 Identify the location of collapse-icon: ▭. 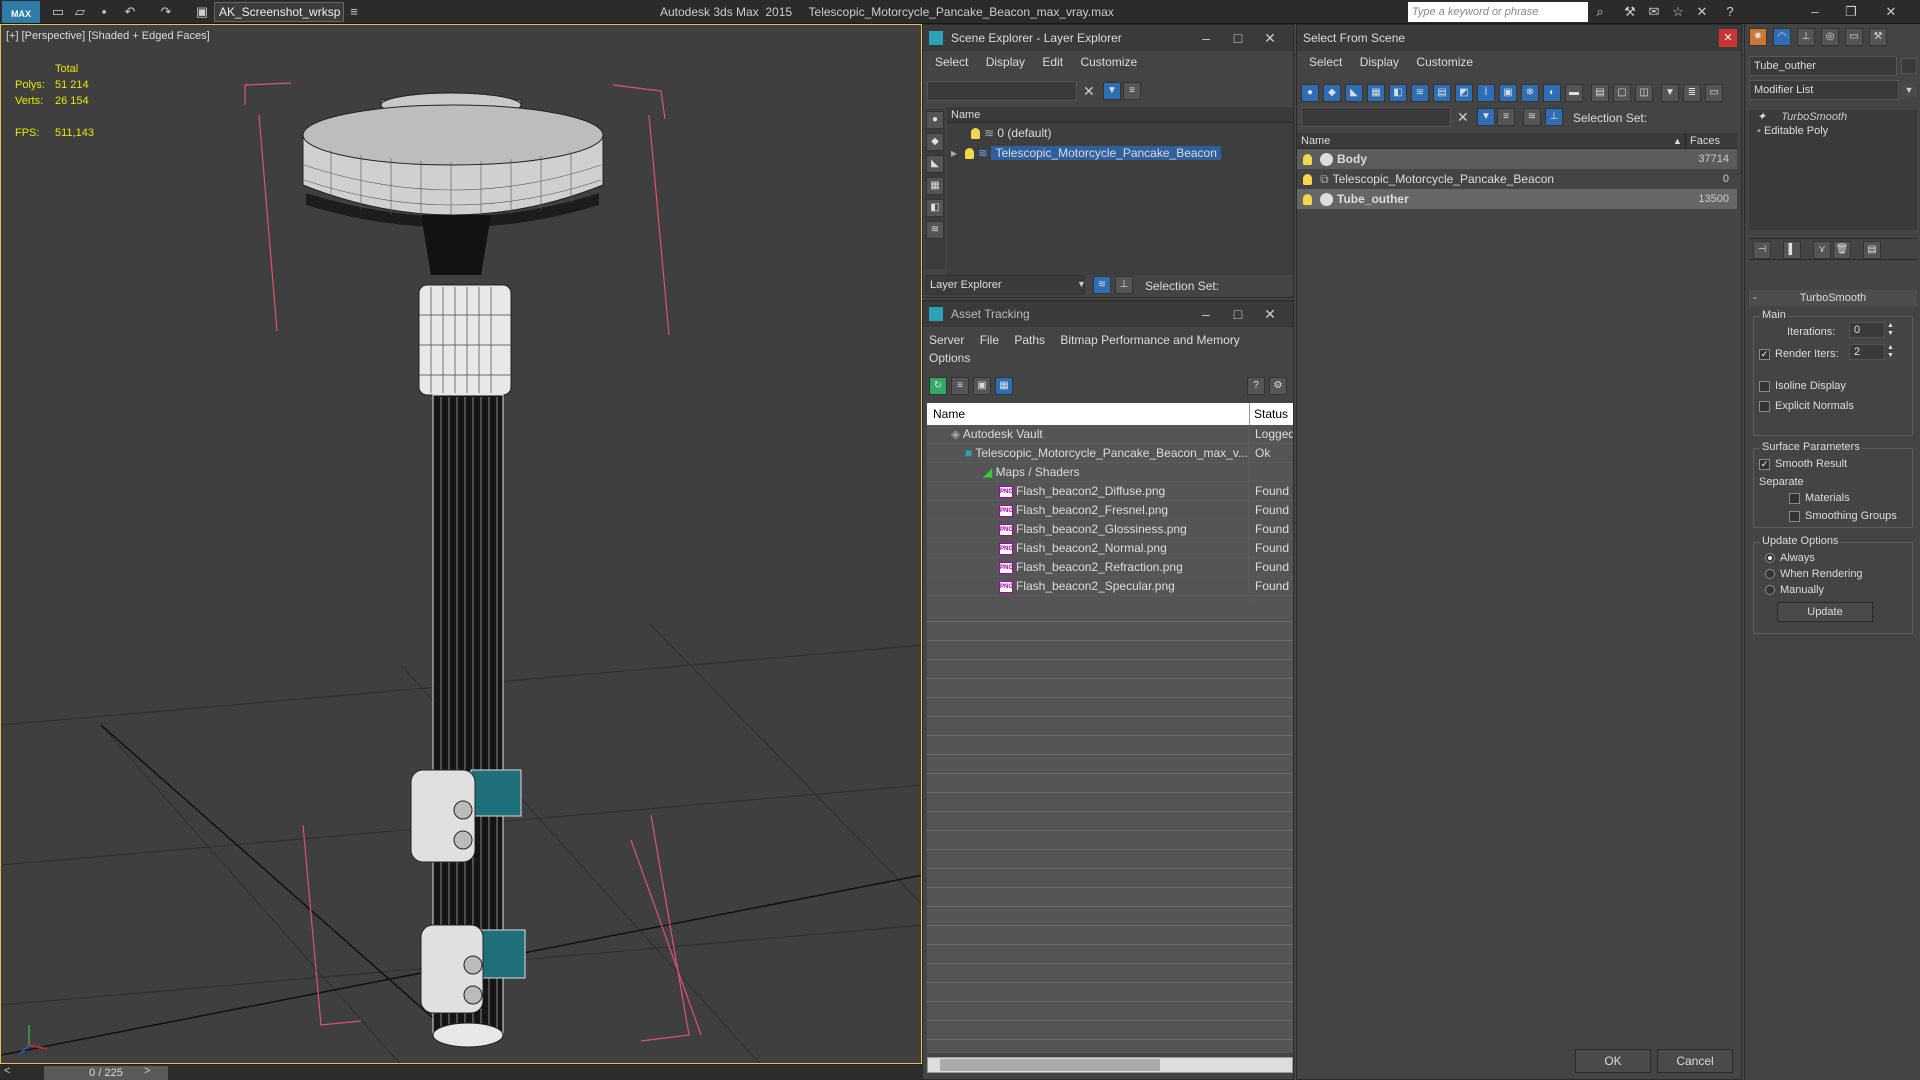
(1714, 93).